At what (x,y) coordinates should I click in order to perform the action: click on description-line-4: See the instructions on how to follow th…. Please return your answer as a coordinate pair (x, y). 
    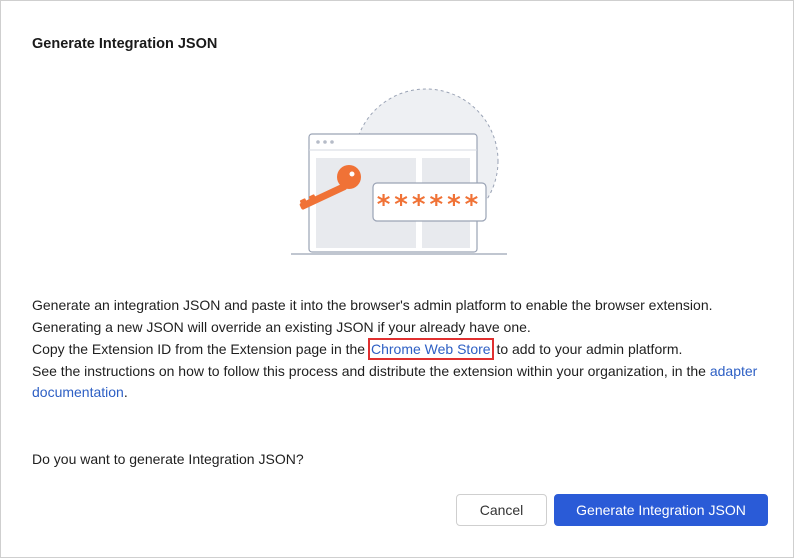
    Looking at the image, I should click on (395, 381).